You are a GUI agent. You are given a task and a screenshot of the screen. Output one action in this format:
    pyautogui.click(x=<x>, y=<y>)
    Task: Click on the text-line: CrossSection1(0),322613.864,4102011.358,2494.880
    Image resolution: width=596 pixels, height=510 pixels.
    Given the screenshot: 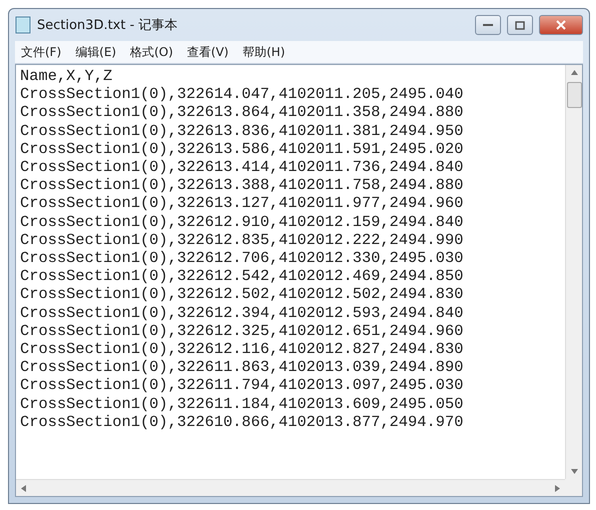 What is the action you would take?
    pyautogui.click(x=242, y=112)
    